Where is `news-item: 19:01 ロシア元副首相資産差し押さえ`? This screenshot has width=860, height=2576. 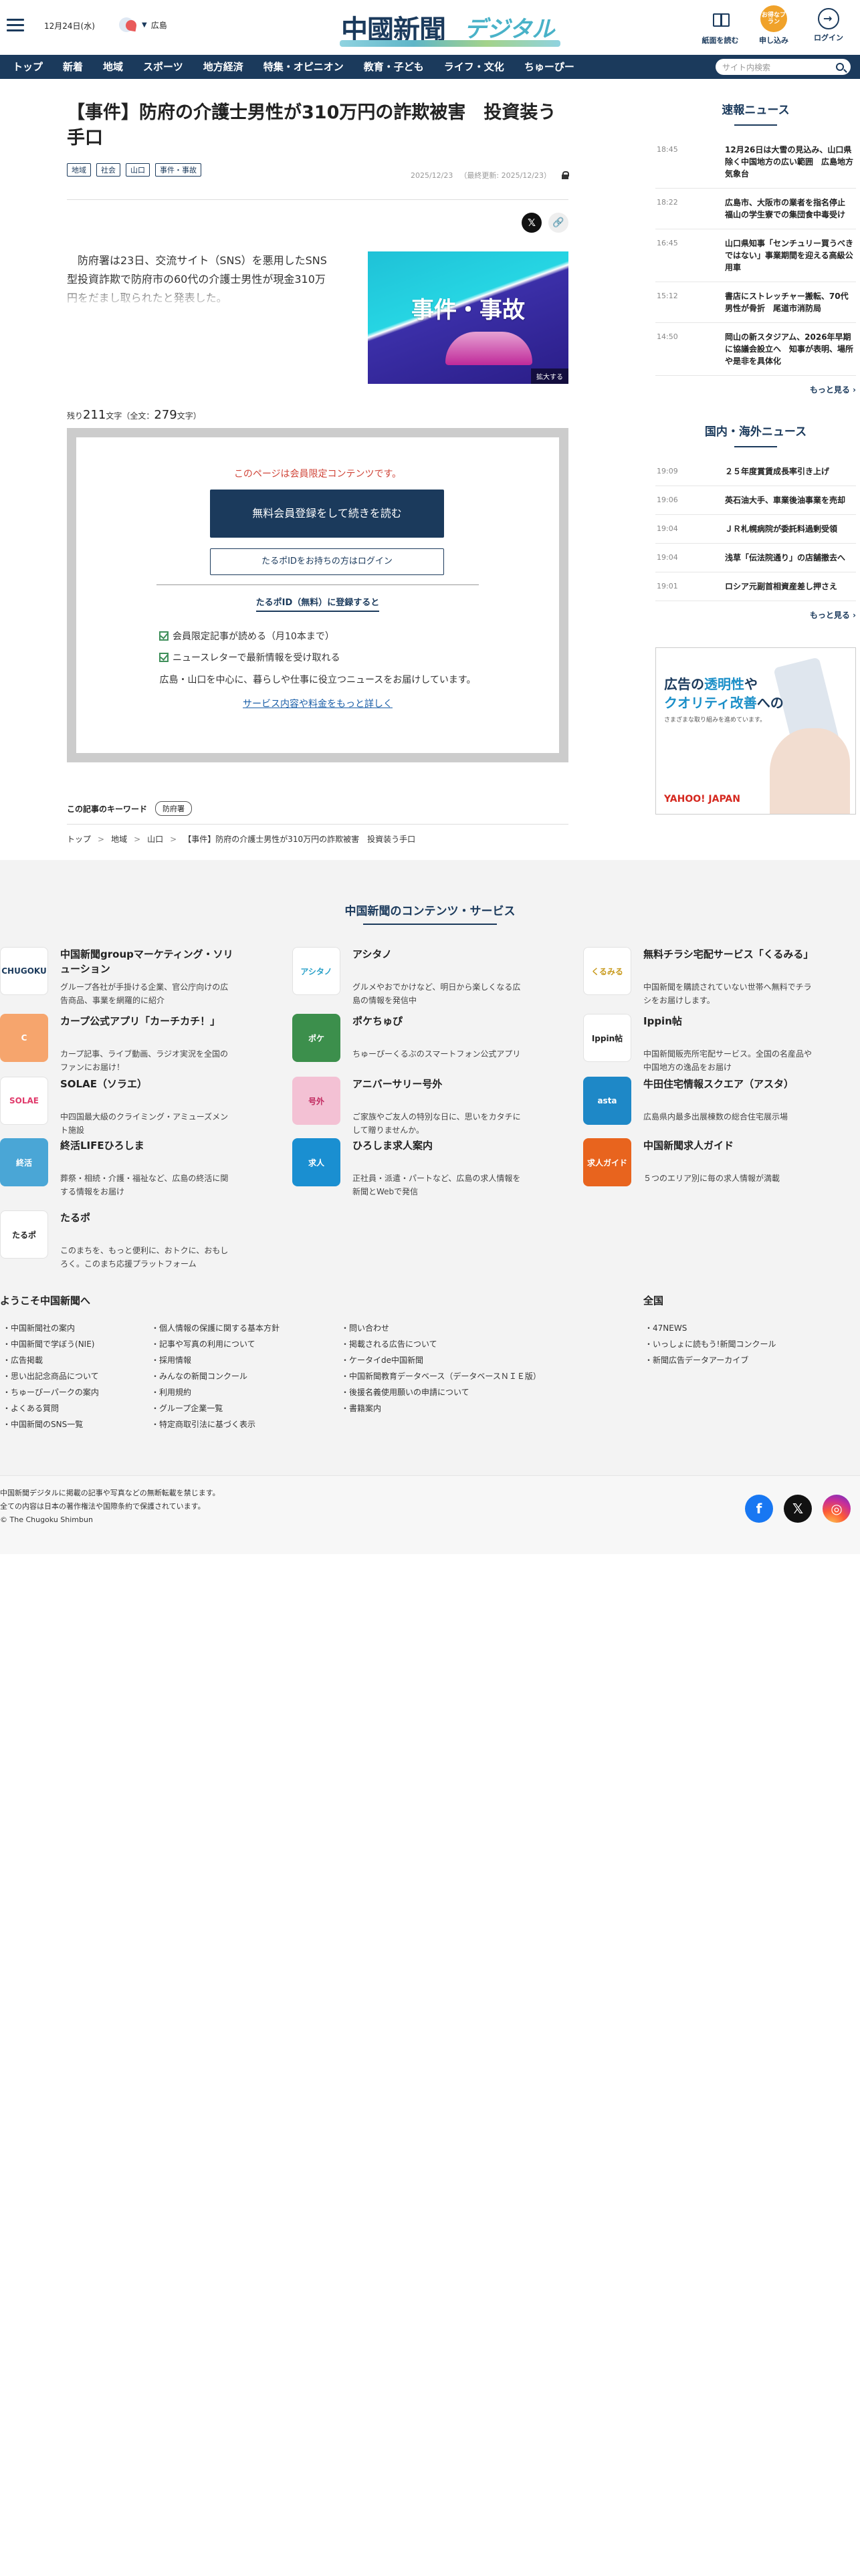 news-item: 19:01 ロシア元副首相資産差し押さえ is located at coordinates (755, 586).